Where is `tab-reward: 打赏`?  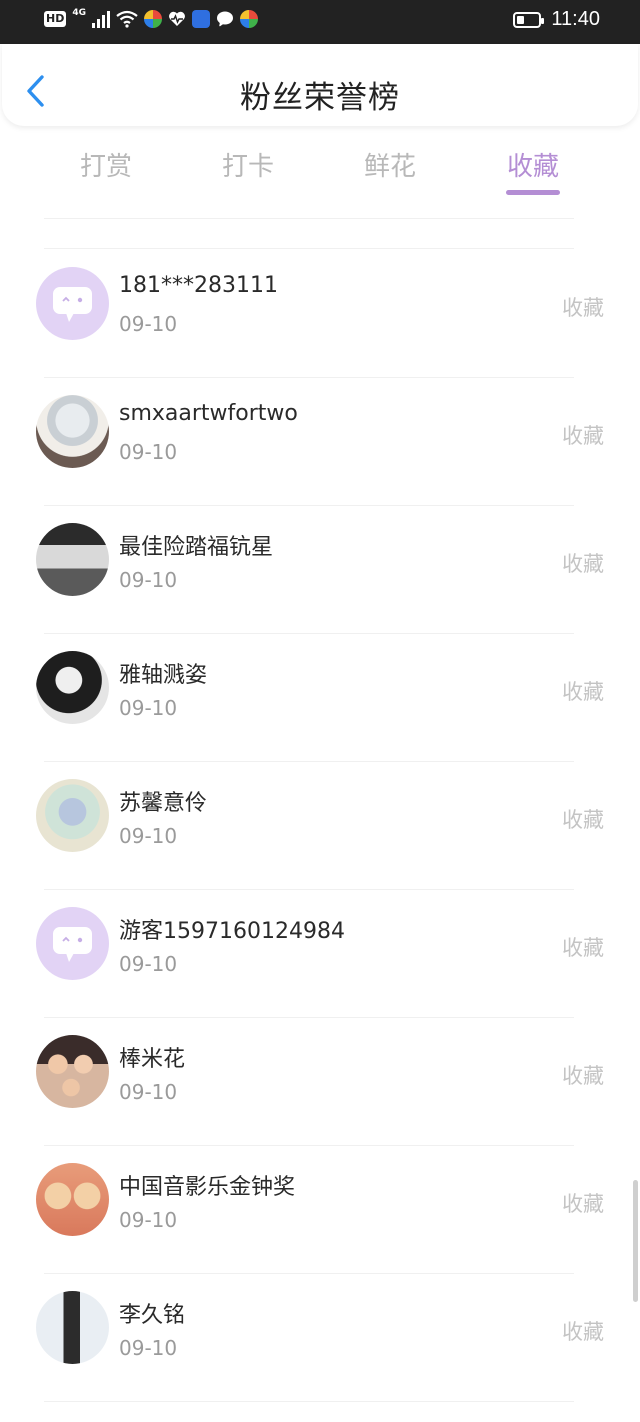 tab-reward: 打赏 is located at coordinates (106, 164).